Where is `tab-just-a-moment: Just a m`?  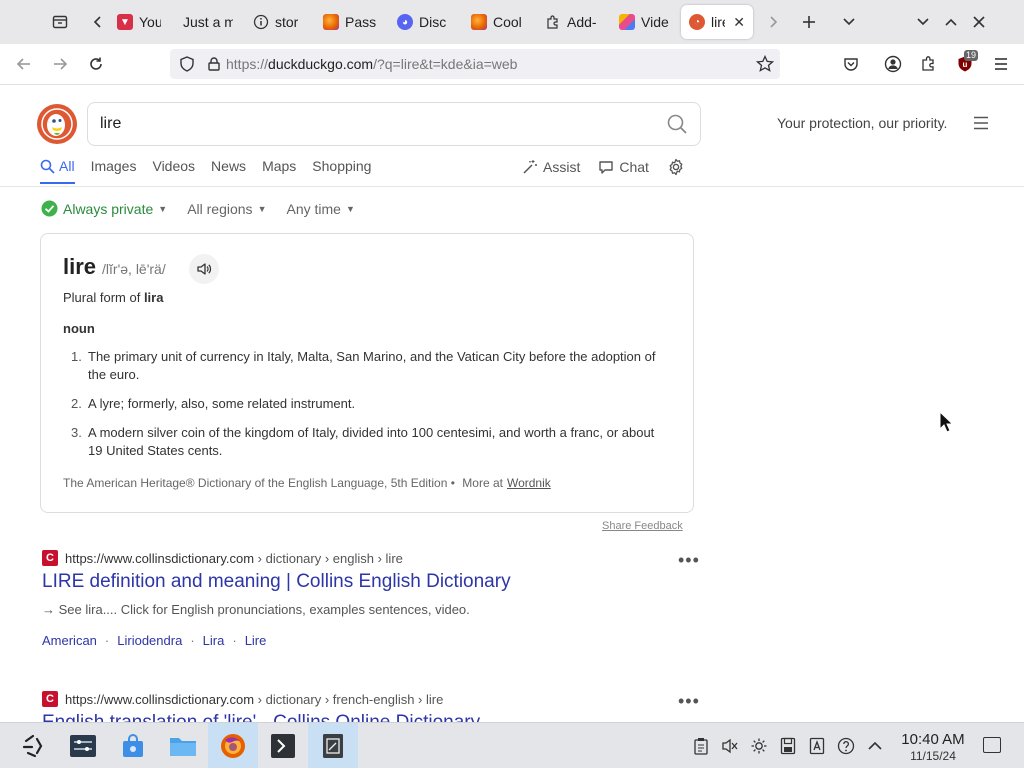
tab-just-a-moment: Just a m is located at coordinates (205, 22).